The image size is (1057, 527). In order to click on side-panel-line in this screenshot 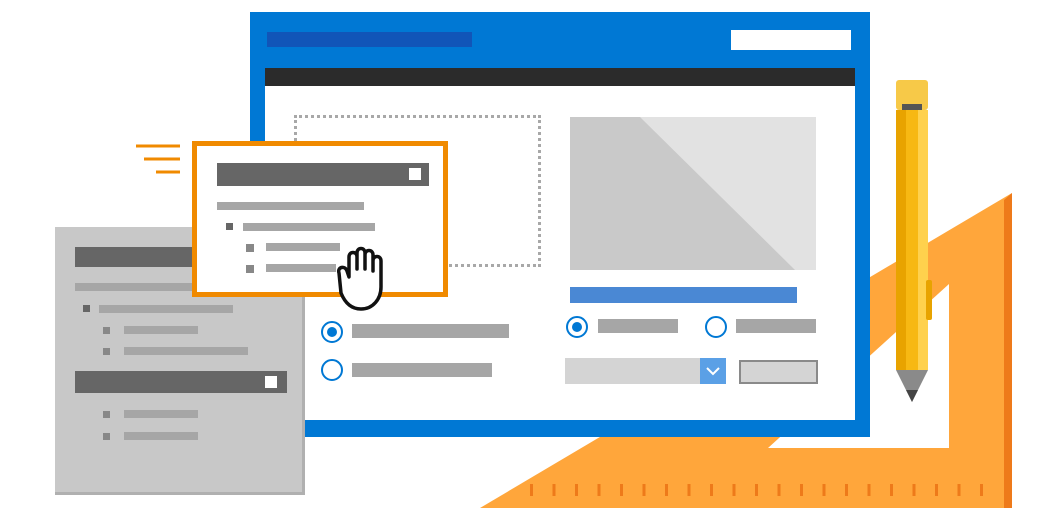, I will do `click(137, 287)`.